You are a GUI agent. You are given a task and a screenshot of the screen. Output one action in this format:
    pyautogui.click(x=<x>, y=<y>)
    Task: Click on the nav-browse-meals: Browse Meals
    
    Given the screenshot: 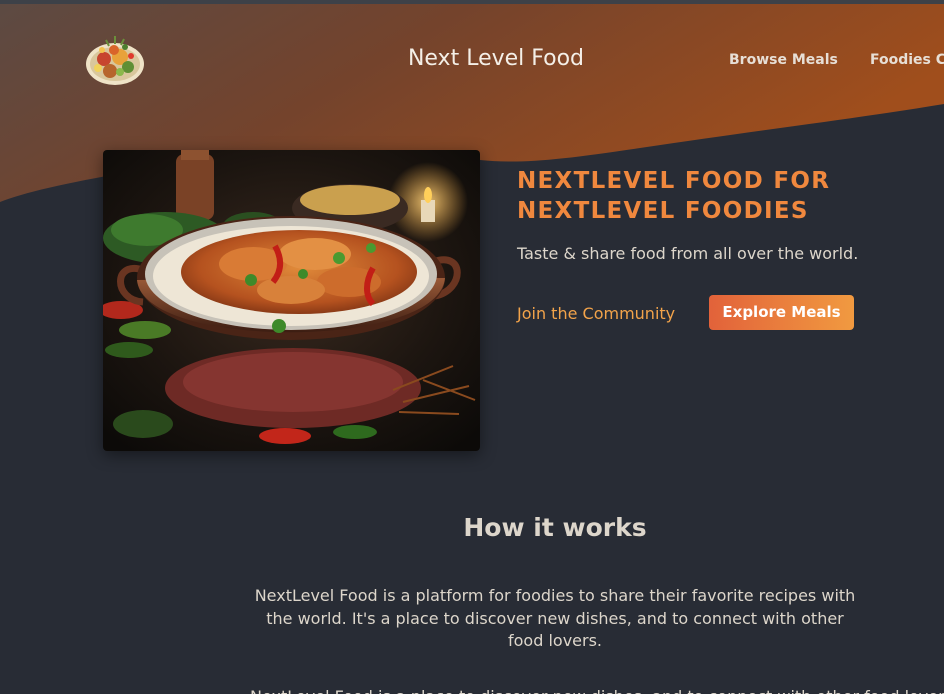 What is the action you would take?
    pyautogui.click(x=783, y=60)
    